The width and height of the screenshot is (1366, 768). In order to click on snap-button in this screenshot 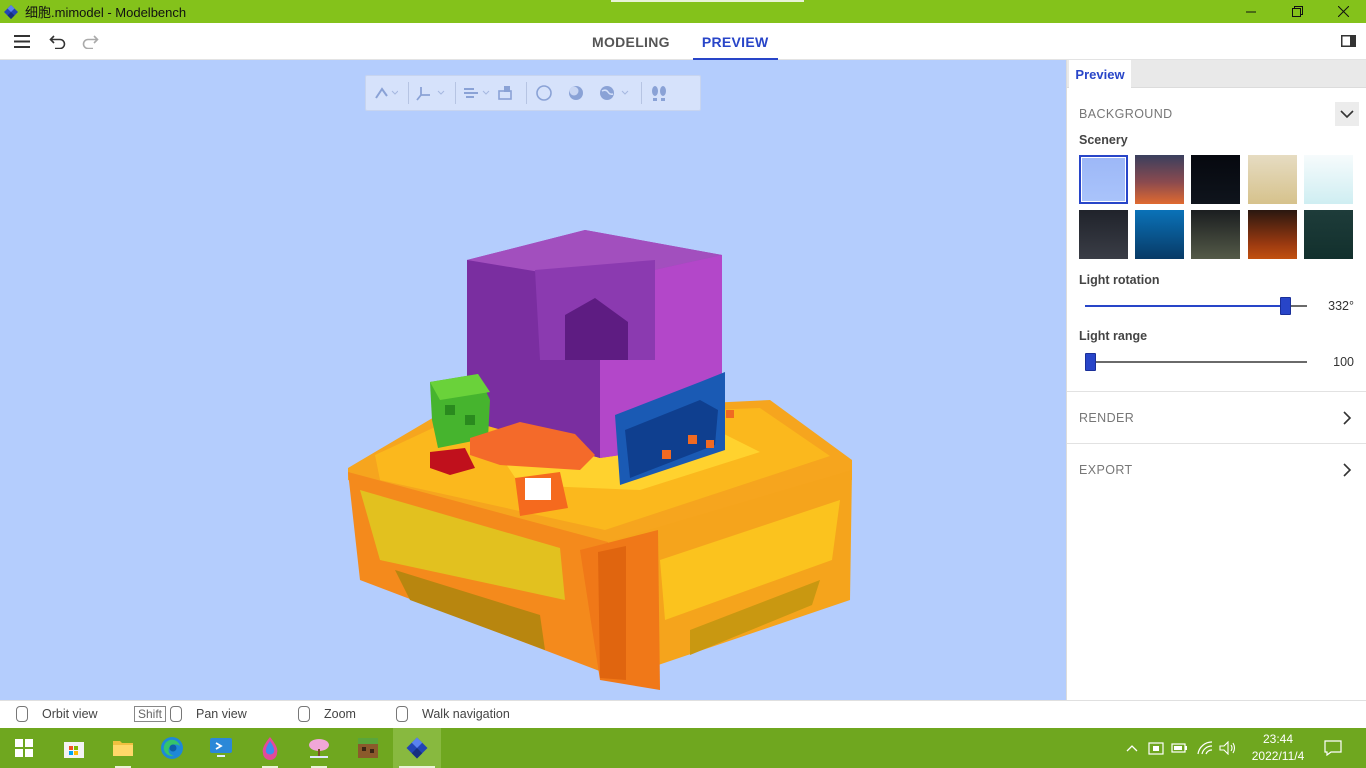, I will do `click(385, 93)`.